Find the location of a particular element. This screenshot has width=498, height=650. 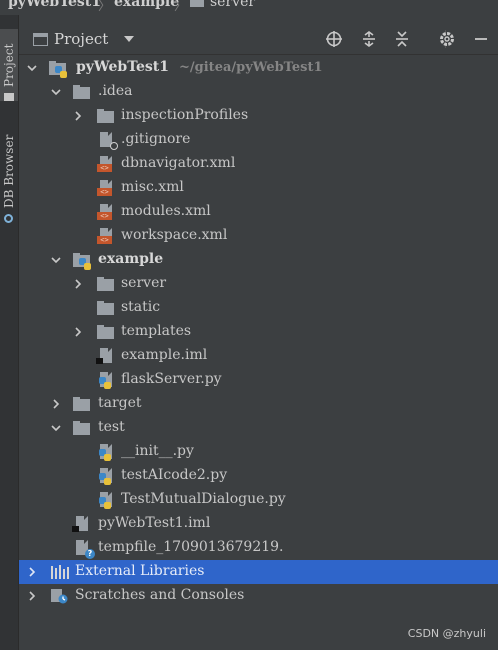

ignore-file-icon is located at coordinates (107, 141).